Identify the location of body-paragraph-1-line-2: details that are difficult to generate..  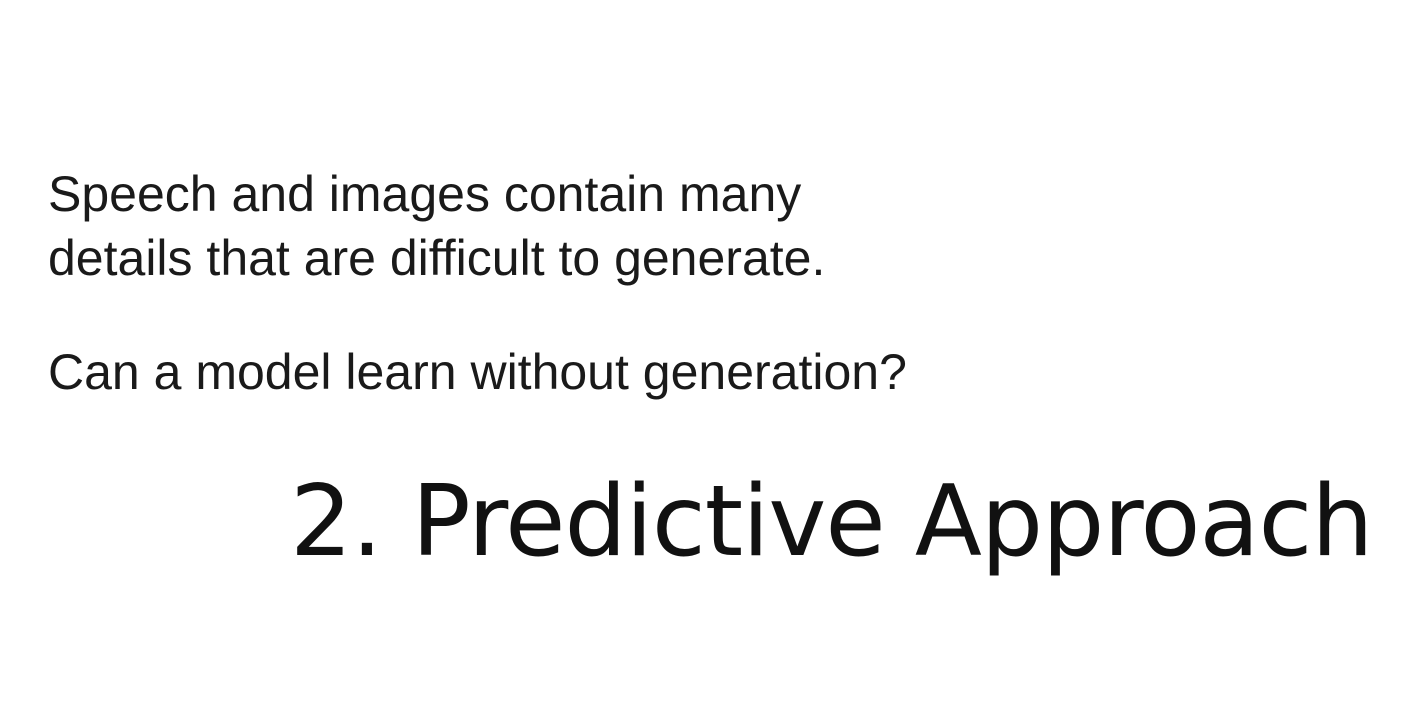
(437, 258).